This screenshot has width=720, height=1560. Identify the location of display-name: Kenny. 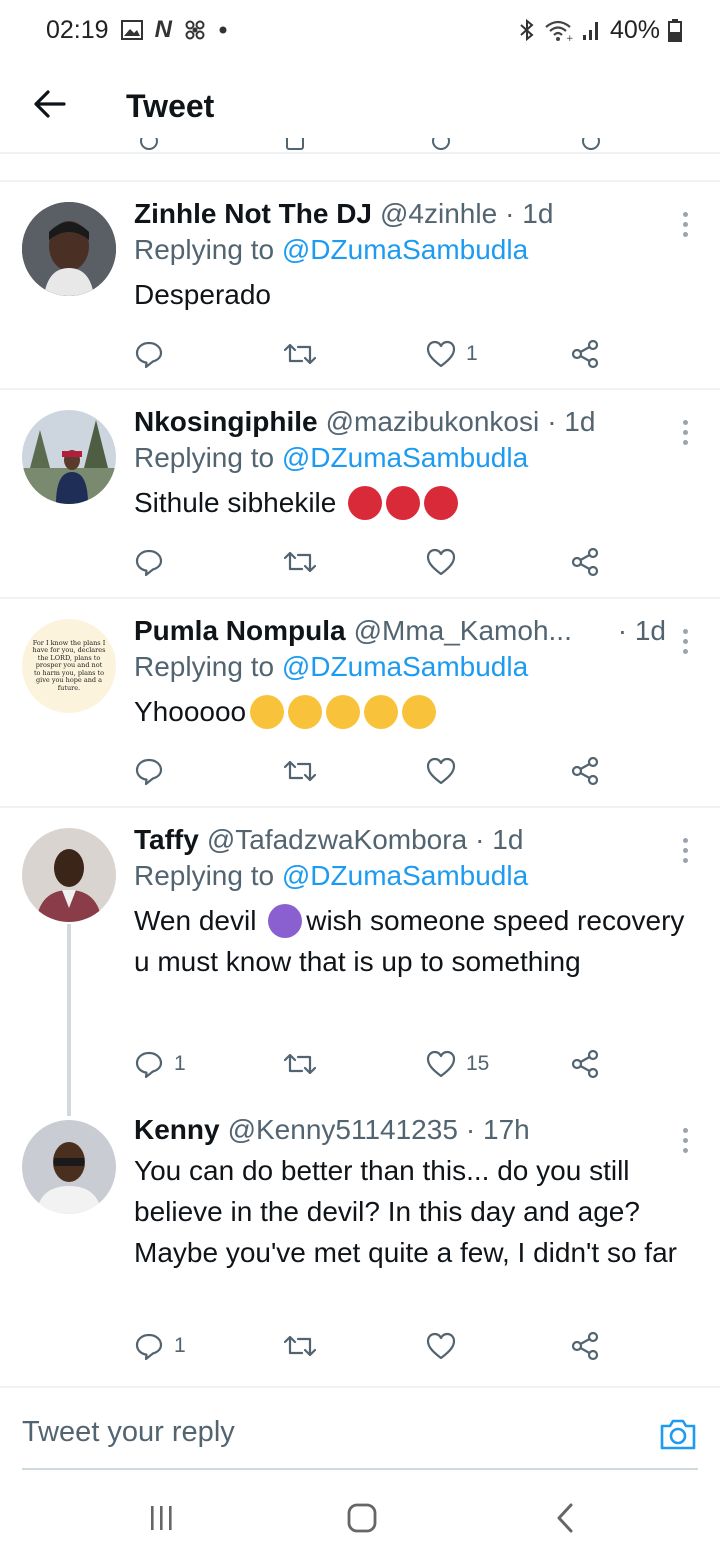
(177, 1130).